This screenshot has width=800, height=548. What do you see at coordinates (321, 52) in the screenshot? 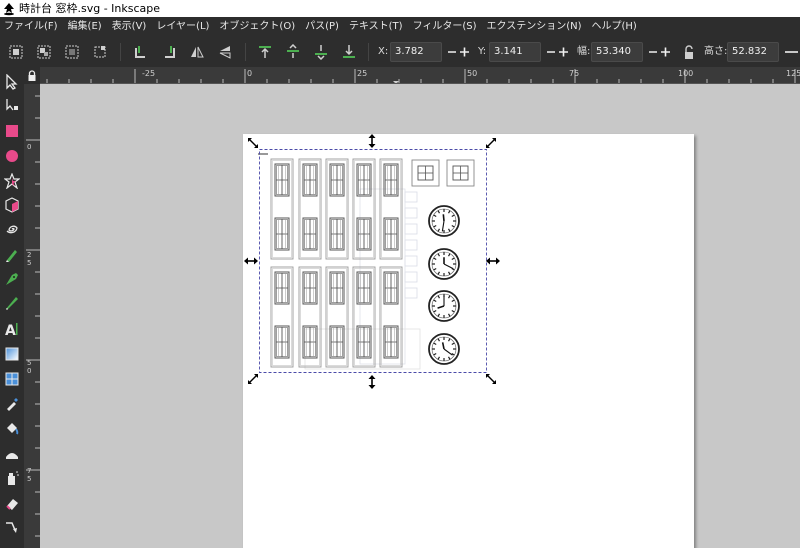
I see `lower-icon` at bounding box center [321, 52].